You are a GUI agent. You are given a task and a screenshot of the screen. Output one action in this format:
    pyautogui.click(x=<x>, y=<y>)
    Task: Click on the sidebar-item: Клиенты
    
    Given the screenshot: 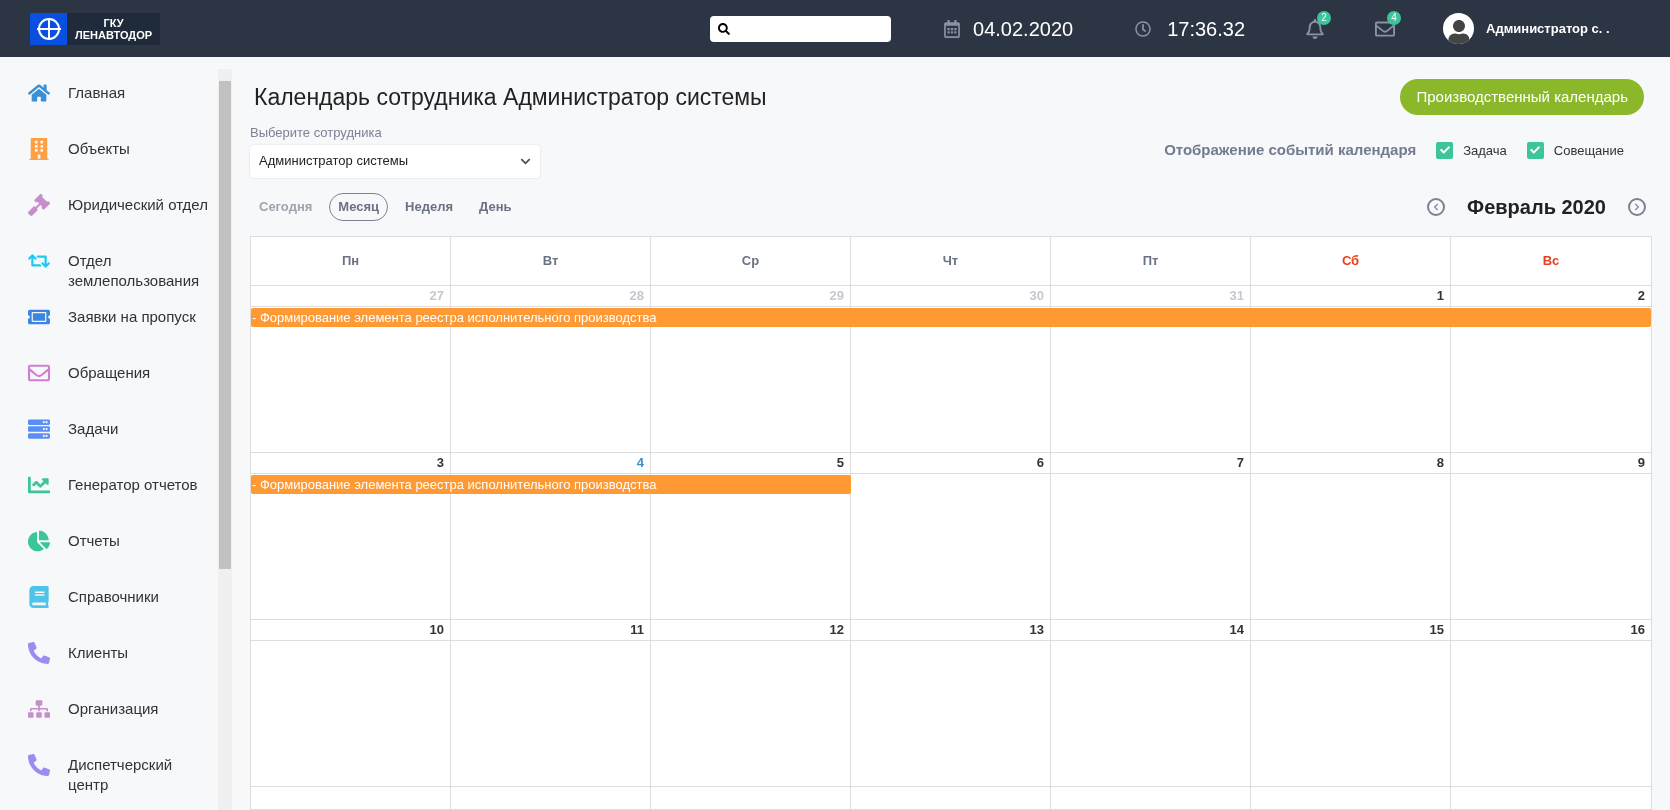 What is the action you would take?
    pyautogui.click(x=123, y=661)
    